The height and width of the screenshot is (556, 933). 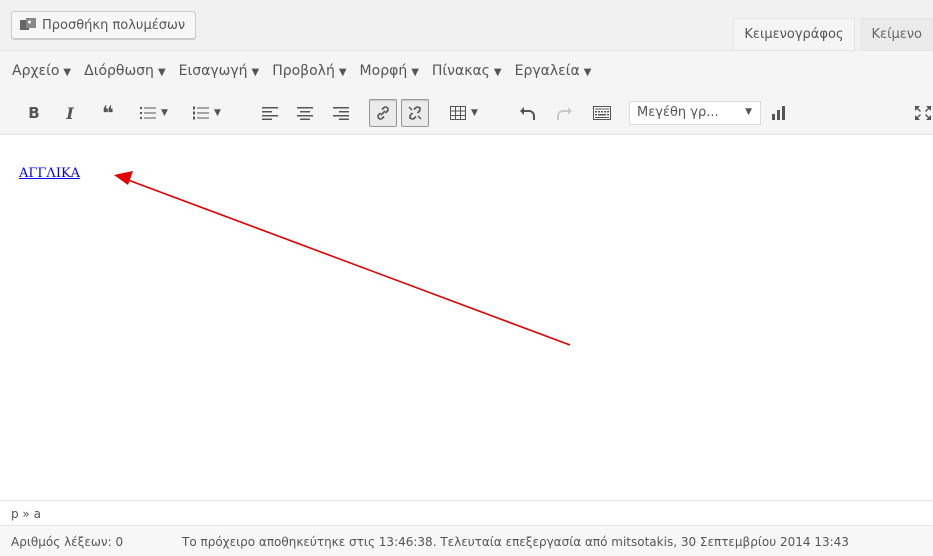 I want to click on add-media-button: Προσθήκη πολυμέσων, so click(x=104, y=25).